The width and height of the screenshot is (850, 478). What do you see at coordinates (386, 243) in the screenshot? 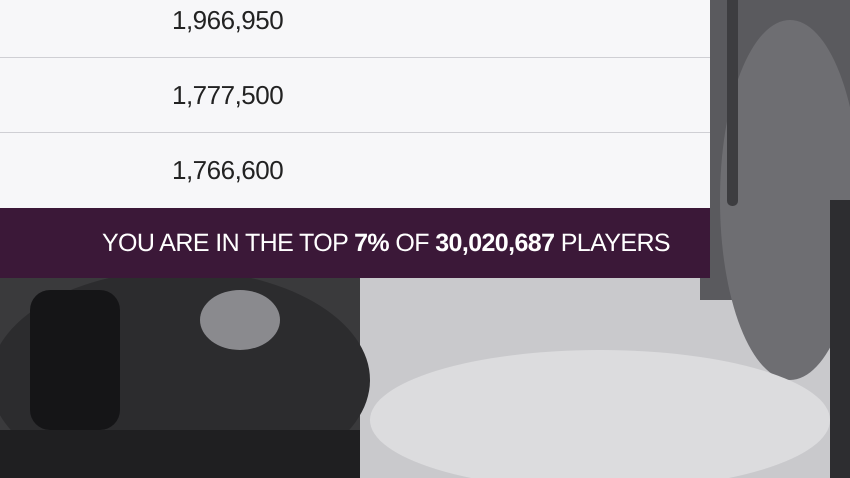
I see `rank-text: YOU ARE IN THE TOP 7% OF 30,020,687 PLAYERS` at bounding box center [386, 243].